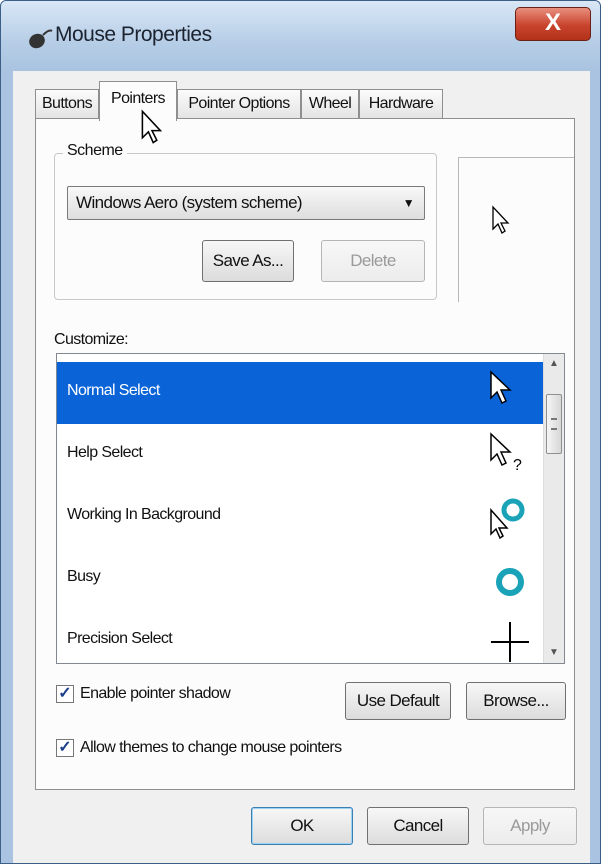  What do you see at coordinates (401, 104) in the screenshot?
I see `tab-hardware: Hardware` at bounding box center [401, 104].